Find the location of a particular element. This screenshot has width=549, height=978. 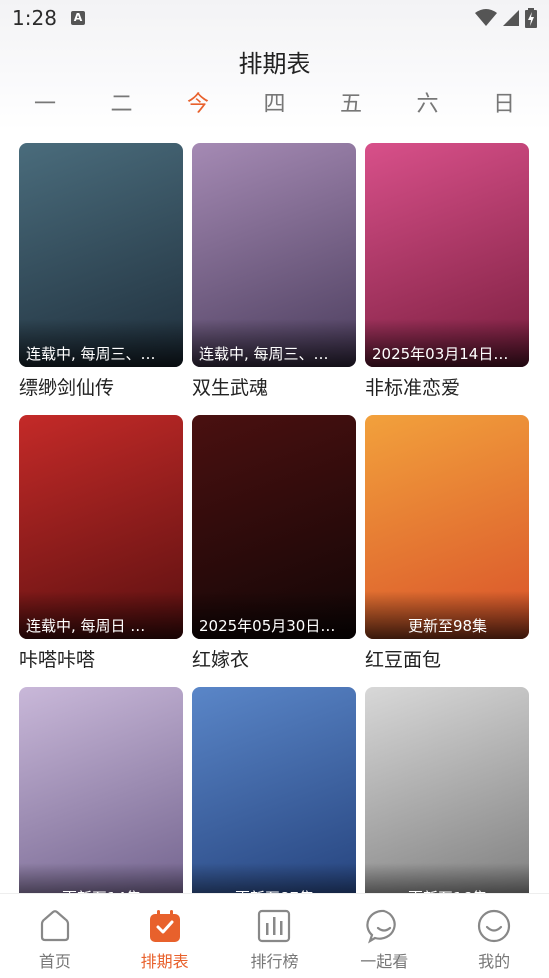

show-title: 非标准恋爱 is located at coordinates (447, 386).